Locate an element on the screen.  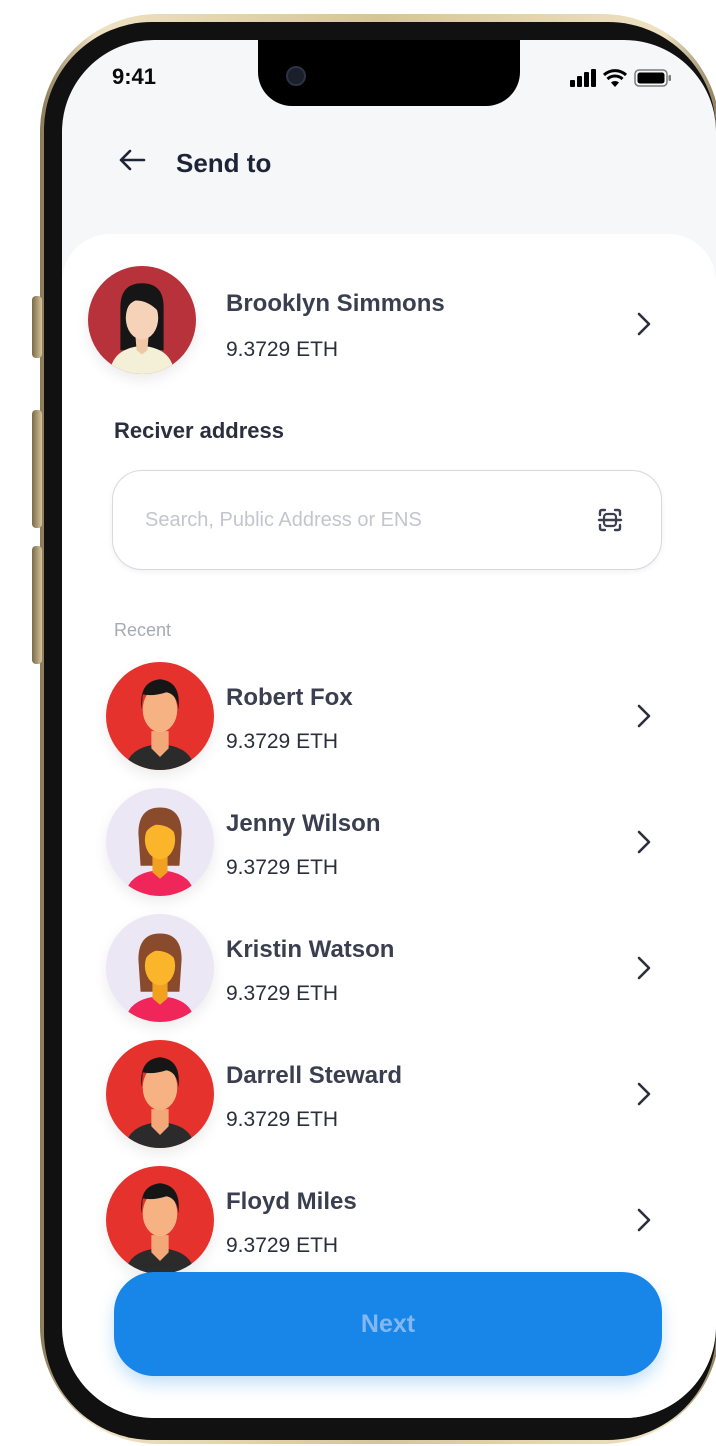
contact-name: Darrell Steward is located at coordinates (314, 1075).